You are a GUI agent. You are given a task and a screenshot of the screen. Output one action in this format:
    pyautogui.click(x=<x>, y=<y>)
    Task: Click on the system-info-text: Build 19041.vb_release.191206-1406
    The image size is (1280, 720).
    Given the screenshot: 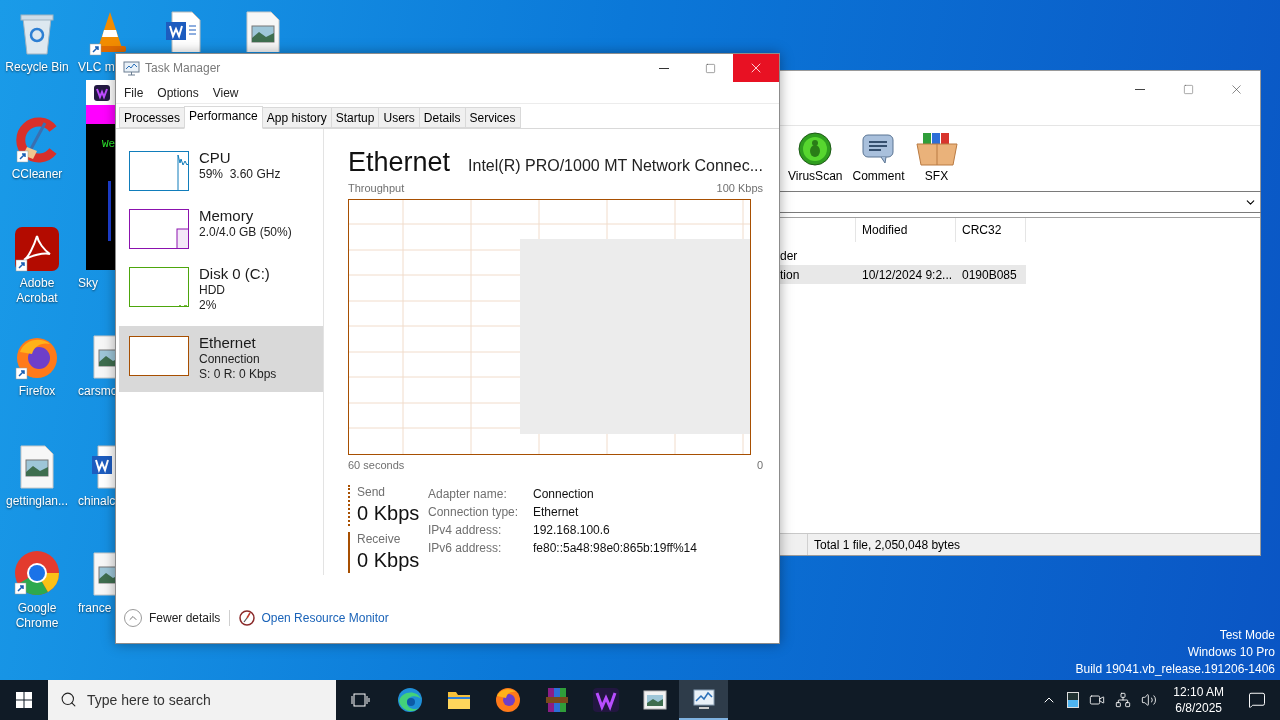 What is the action you would take?
    pyautogui.click(x=1175, y=669)
    